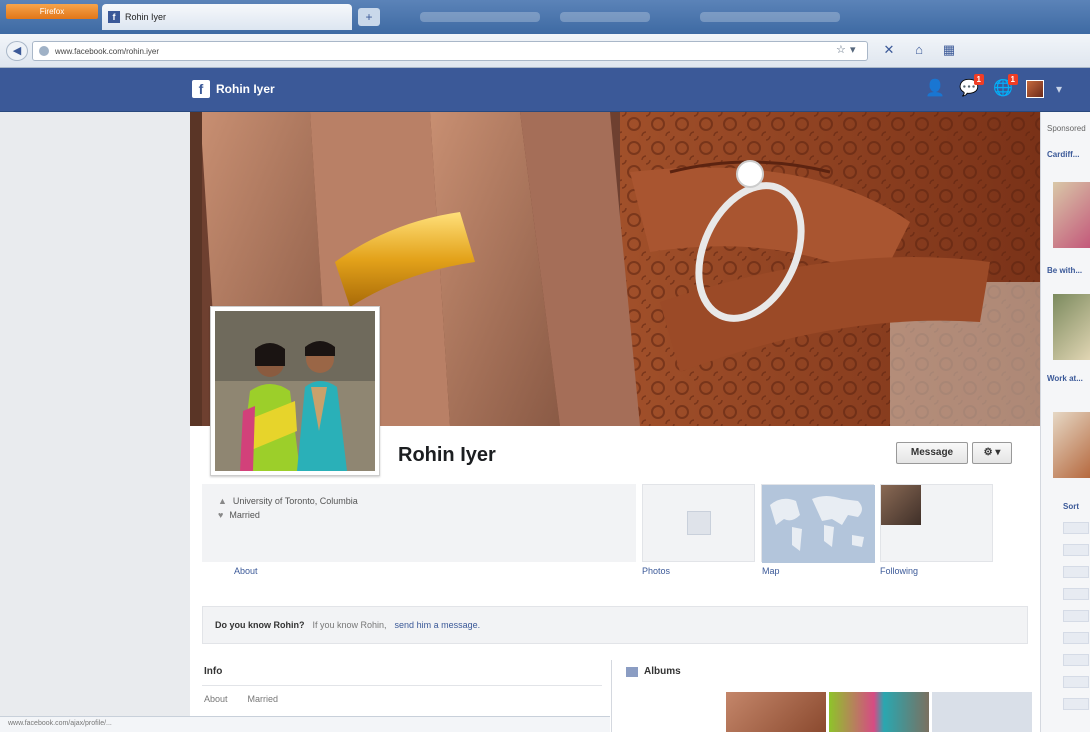  I want to click on browser-nav-bar: ◀ www.facebook.com/rohin.iyer ☆ ▾ ✕ ⌂ ▦, so click(545, 51).